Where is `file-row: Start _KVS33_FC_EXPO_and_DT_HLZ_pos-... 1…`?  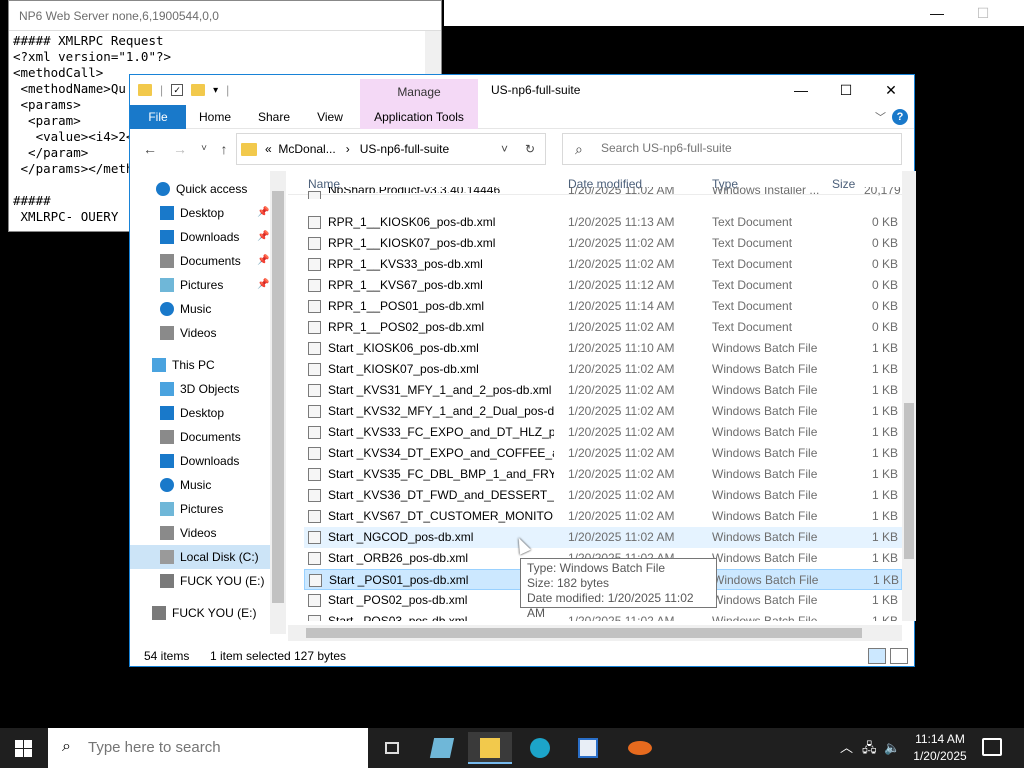
file-row: Start _KVS33_FC_EXPO_and_DT_HLZ_pos-... 1… is located at coordinates (603, 432).